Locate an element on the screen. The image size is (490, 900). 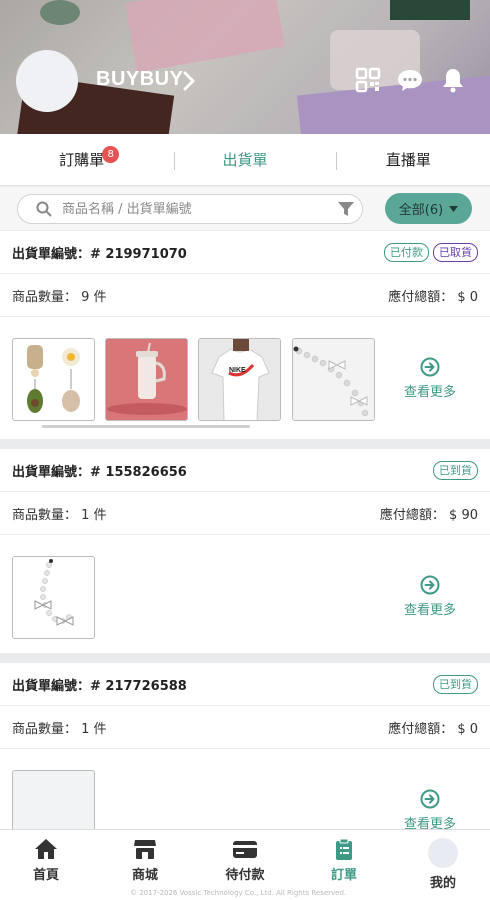
tab-label: 訂購單 is located at coordinates (82, 160).